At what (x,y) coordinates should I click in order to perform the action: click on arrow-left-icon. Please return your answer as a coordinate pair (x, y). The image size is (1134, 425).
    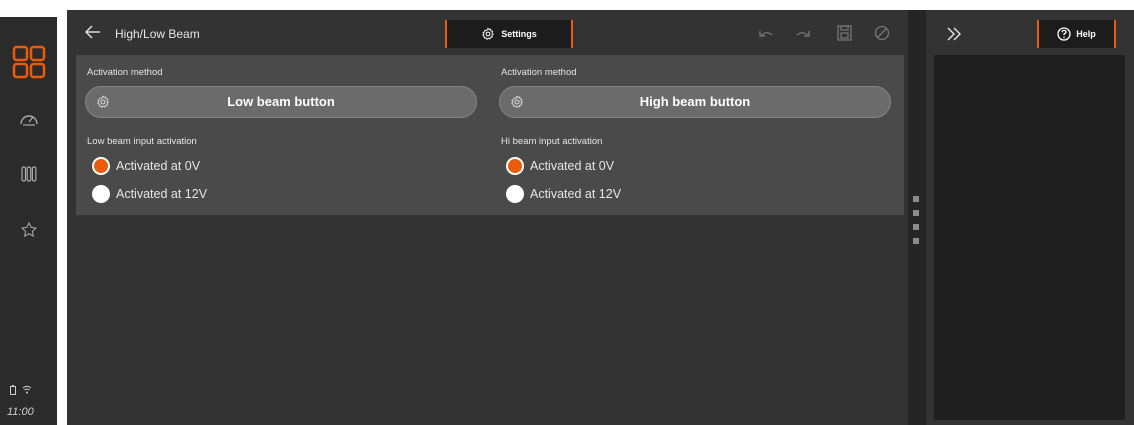
    Looking at the image, I should click on (92, 32).